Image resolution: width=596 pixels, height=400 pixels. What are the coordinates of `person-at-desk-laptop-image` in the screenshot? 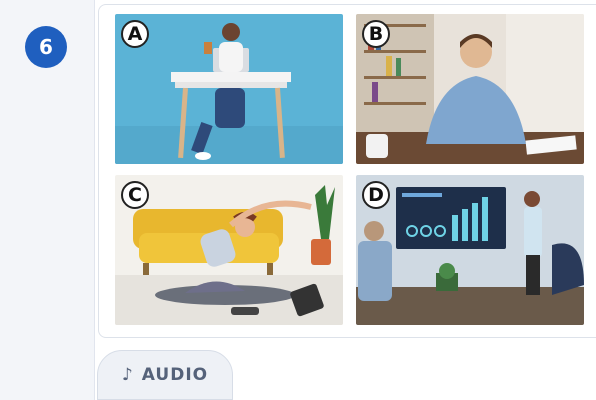 It's located at (229, 89).